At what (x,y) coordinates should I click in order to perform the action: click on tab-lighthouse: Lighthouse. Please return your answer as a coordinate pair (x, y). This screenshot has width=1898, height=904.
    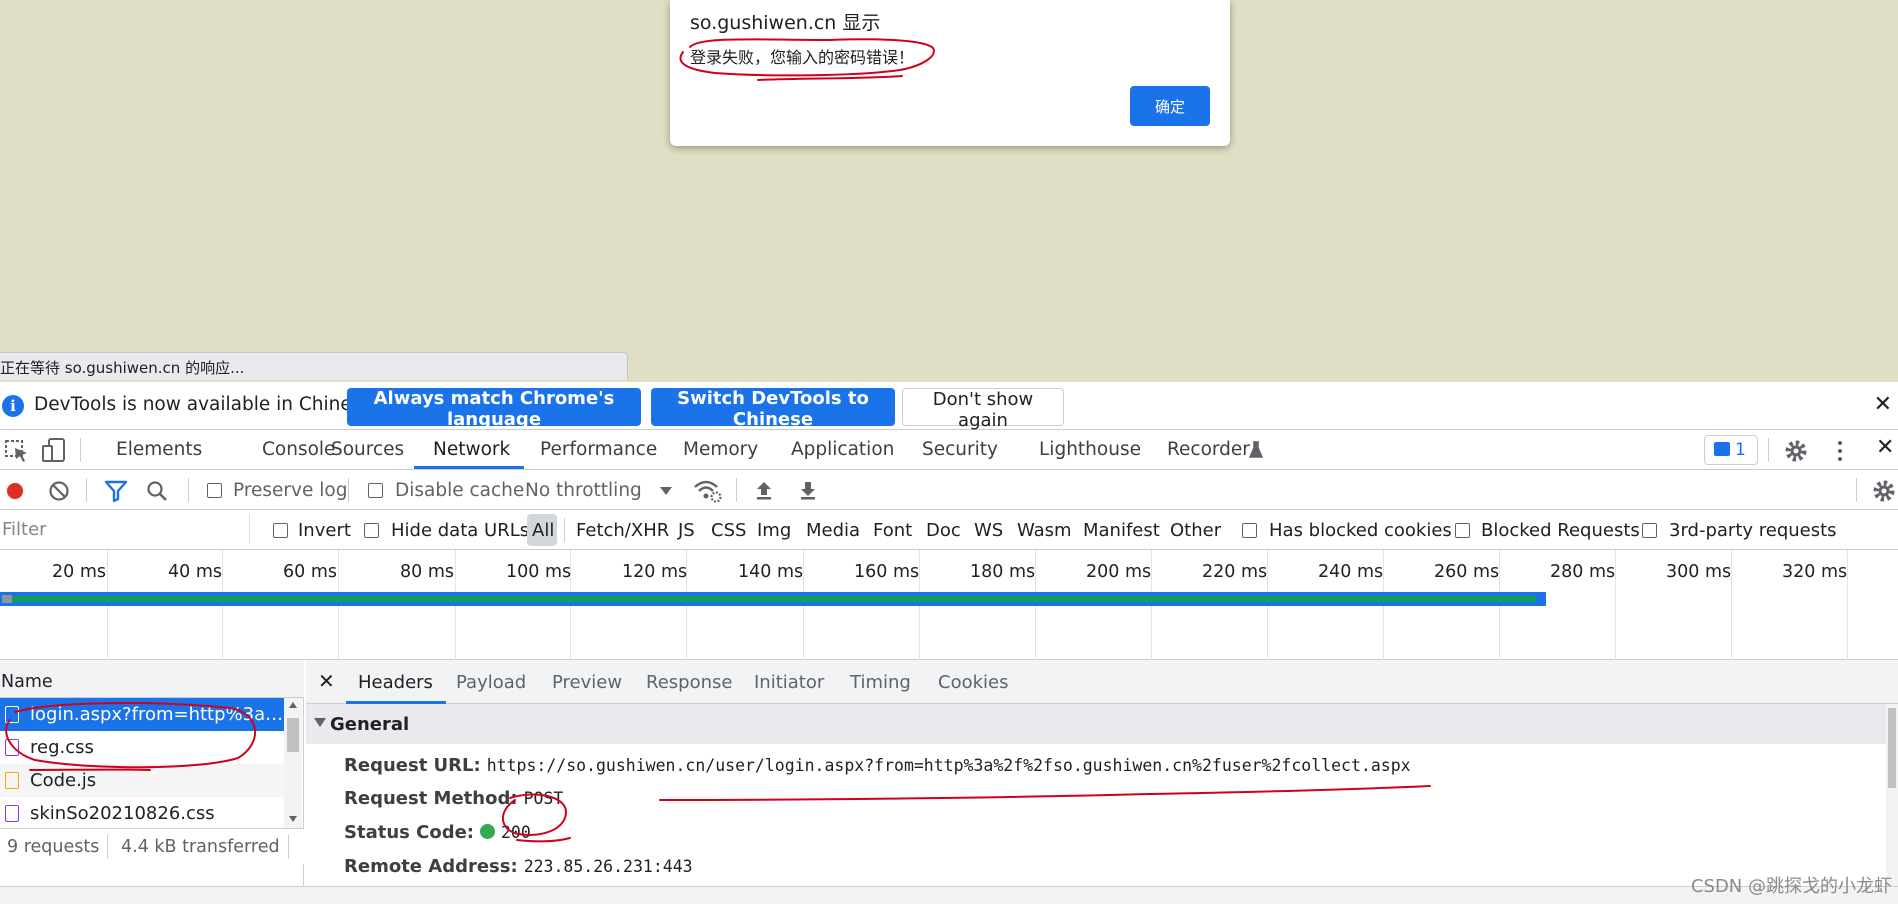
    Looking at the image, I should click on (1090, 449).